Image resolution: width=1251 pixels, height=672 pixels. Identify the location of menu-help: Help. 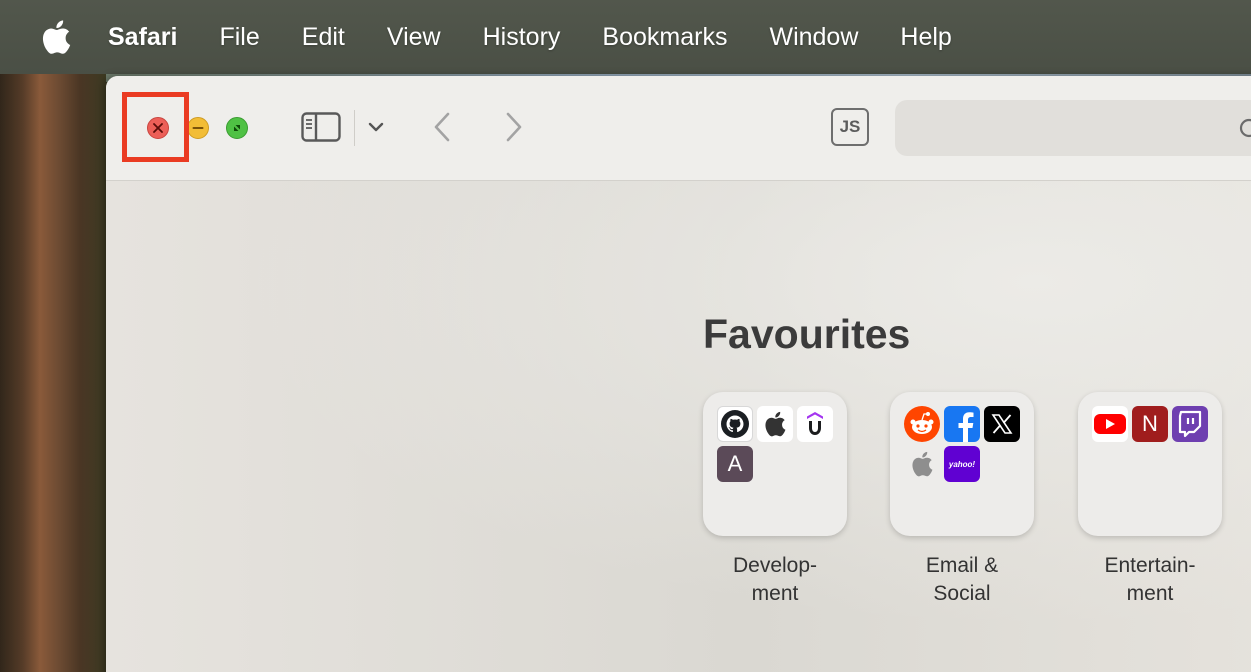
(925, 37).